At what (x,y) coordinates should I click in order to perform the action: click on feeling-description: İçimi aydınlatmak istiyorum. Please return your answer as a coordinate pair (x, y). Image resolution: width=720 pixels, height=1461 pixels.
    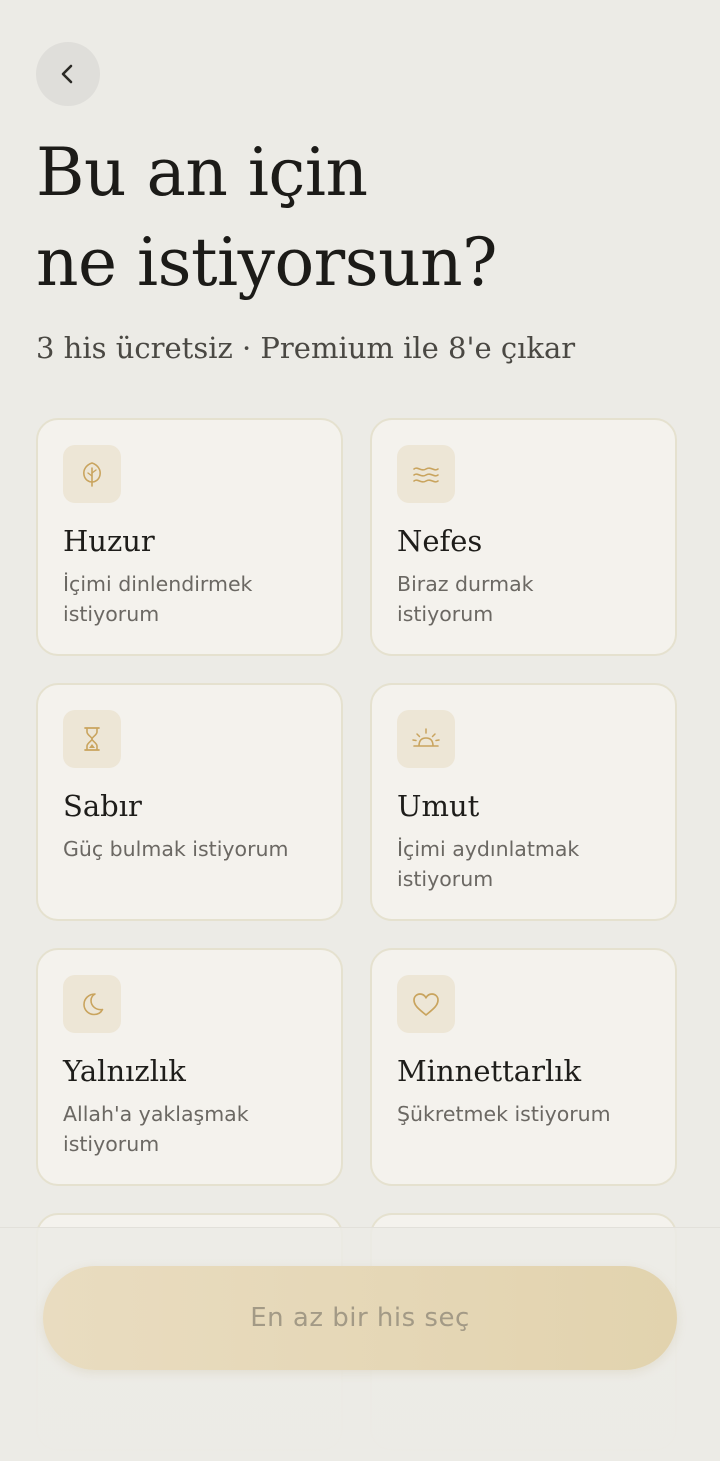
    Looking at the image, I should click on (488, 864).